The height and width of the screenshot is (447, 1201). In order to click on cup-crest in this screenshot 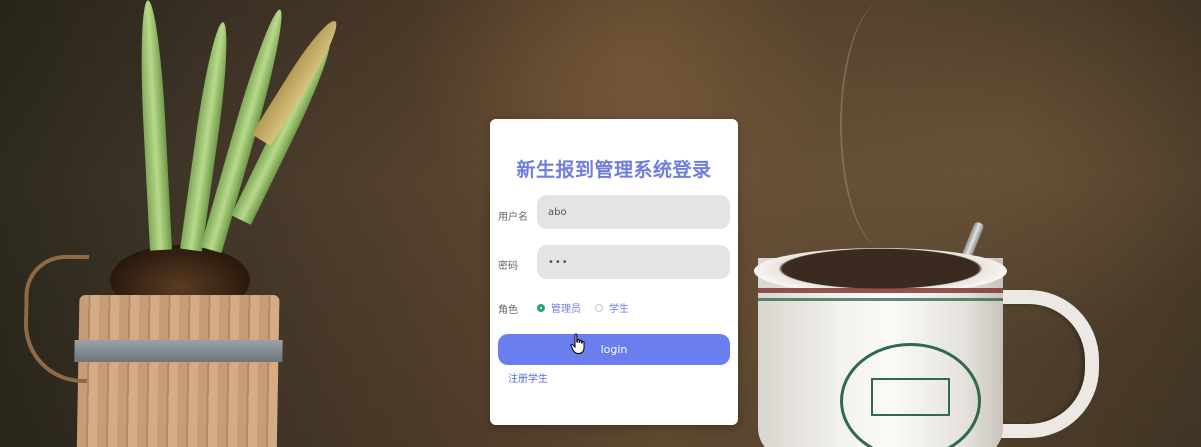, I will do `click(910, 395)`.